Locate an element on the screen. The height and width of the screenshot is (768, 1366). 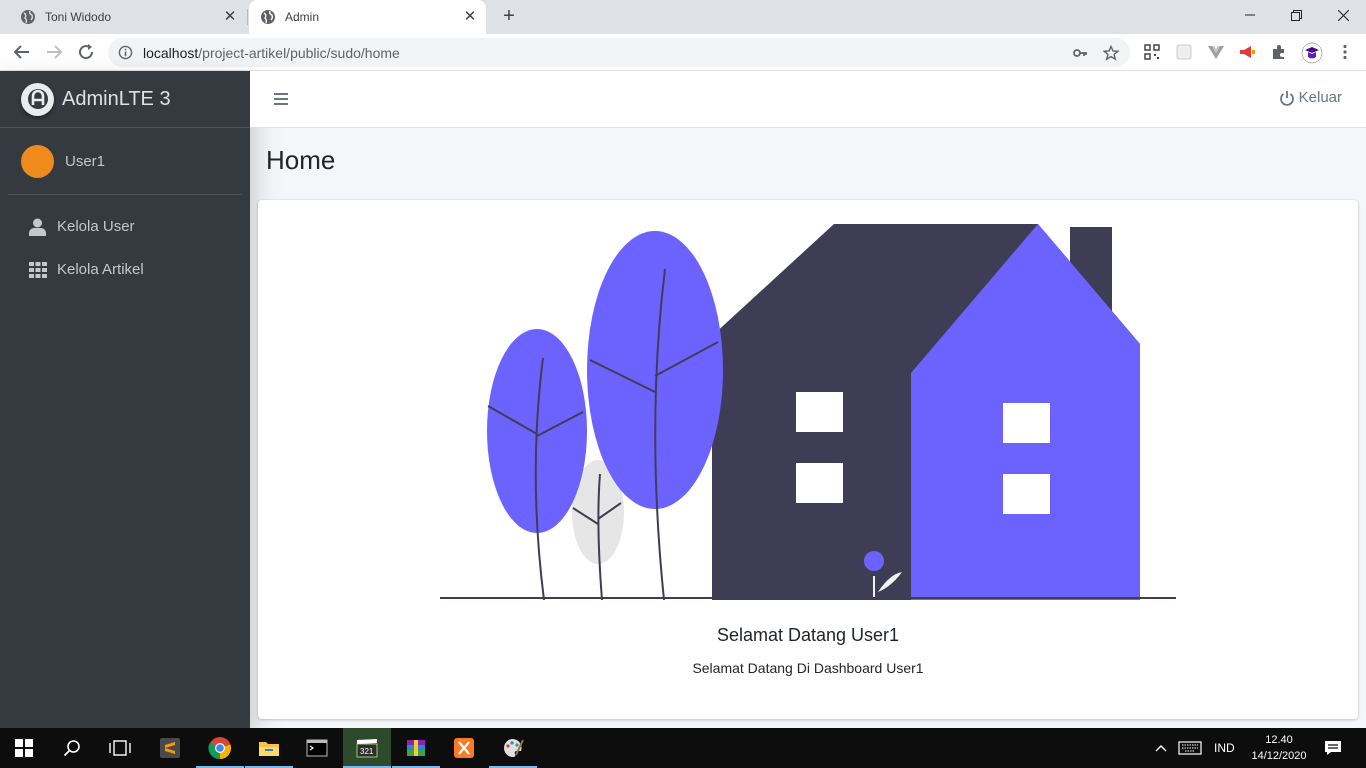
paint-palette-icon is located at coordinates (514, 748).